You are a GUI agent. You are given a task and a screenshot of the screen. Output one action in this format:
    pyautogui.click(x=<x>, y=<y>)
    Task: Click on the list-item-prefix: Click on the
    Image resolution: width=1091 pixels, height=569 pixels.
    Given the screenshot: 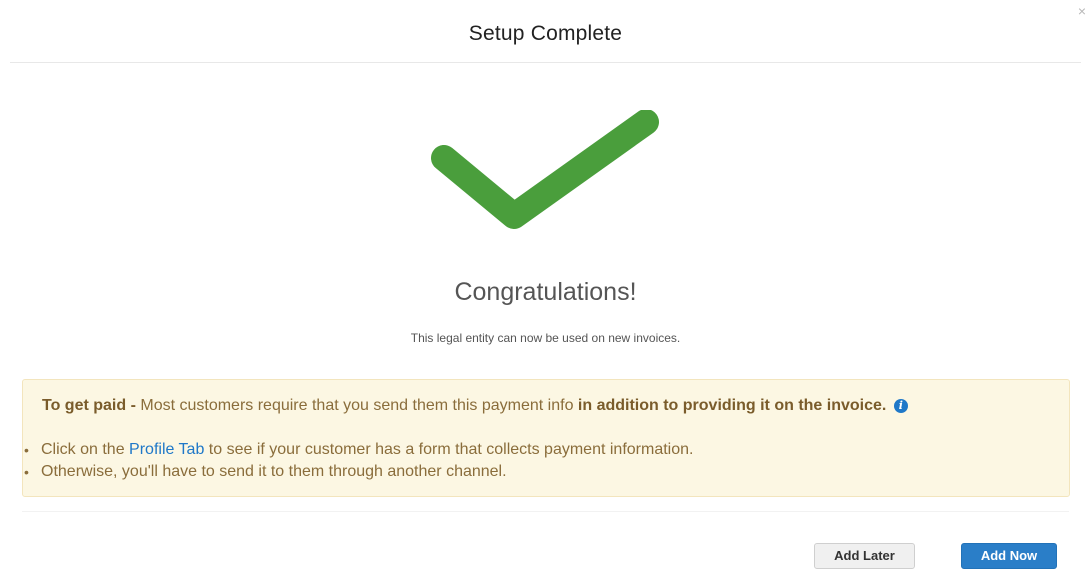 What is the action you would take?
    pyautogui.click(x=85, y=449)
    